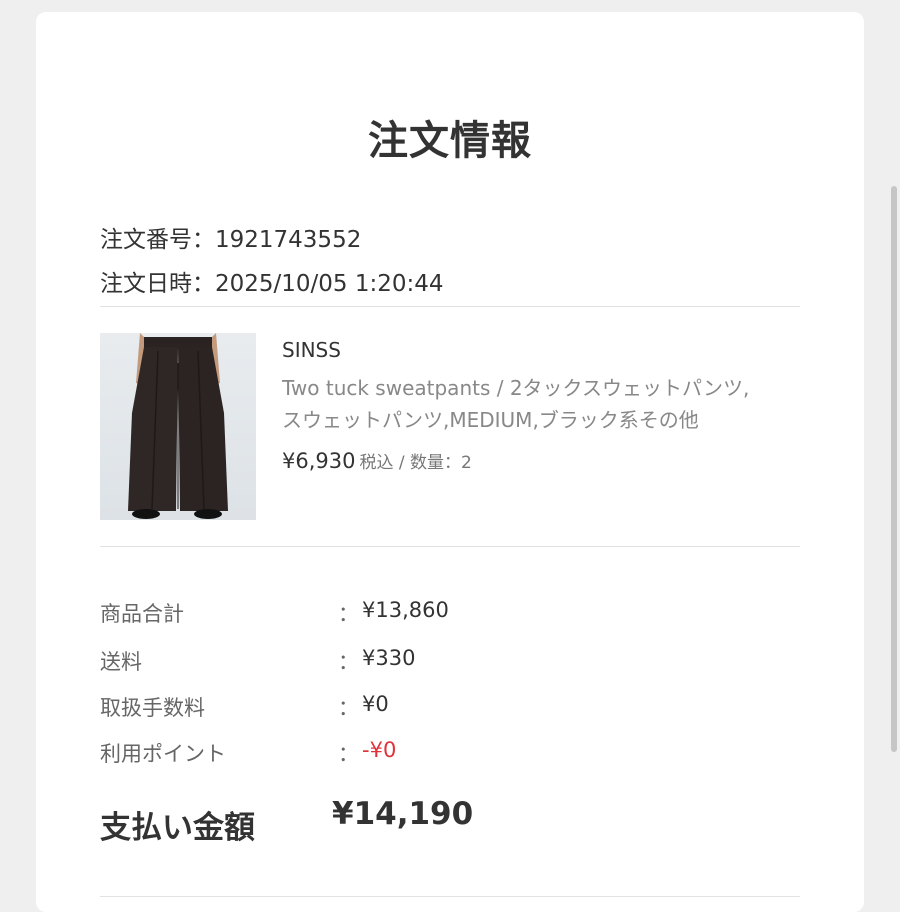 Image resolution: width=900 pixels, height=912 pixels. Describe the element at coordinates (490, 420) in the screenshot. I see `product-description-line2: スウェットパンツ,MEDIUM,ブラック系その他` at that location.